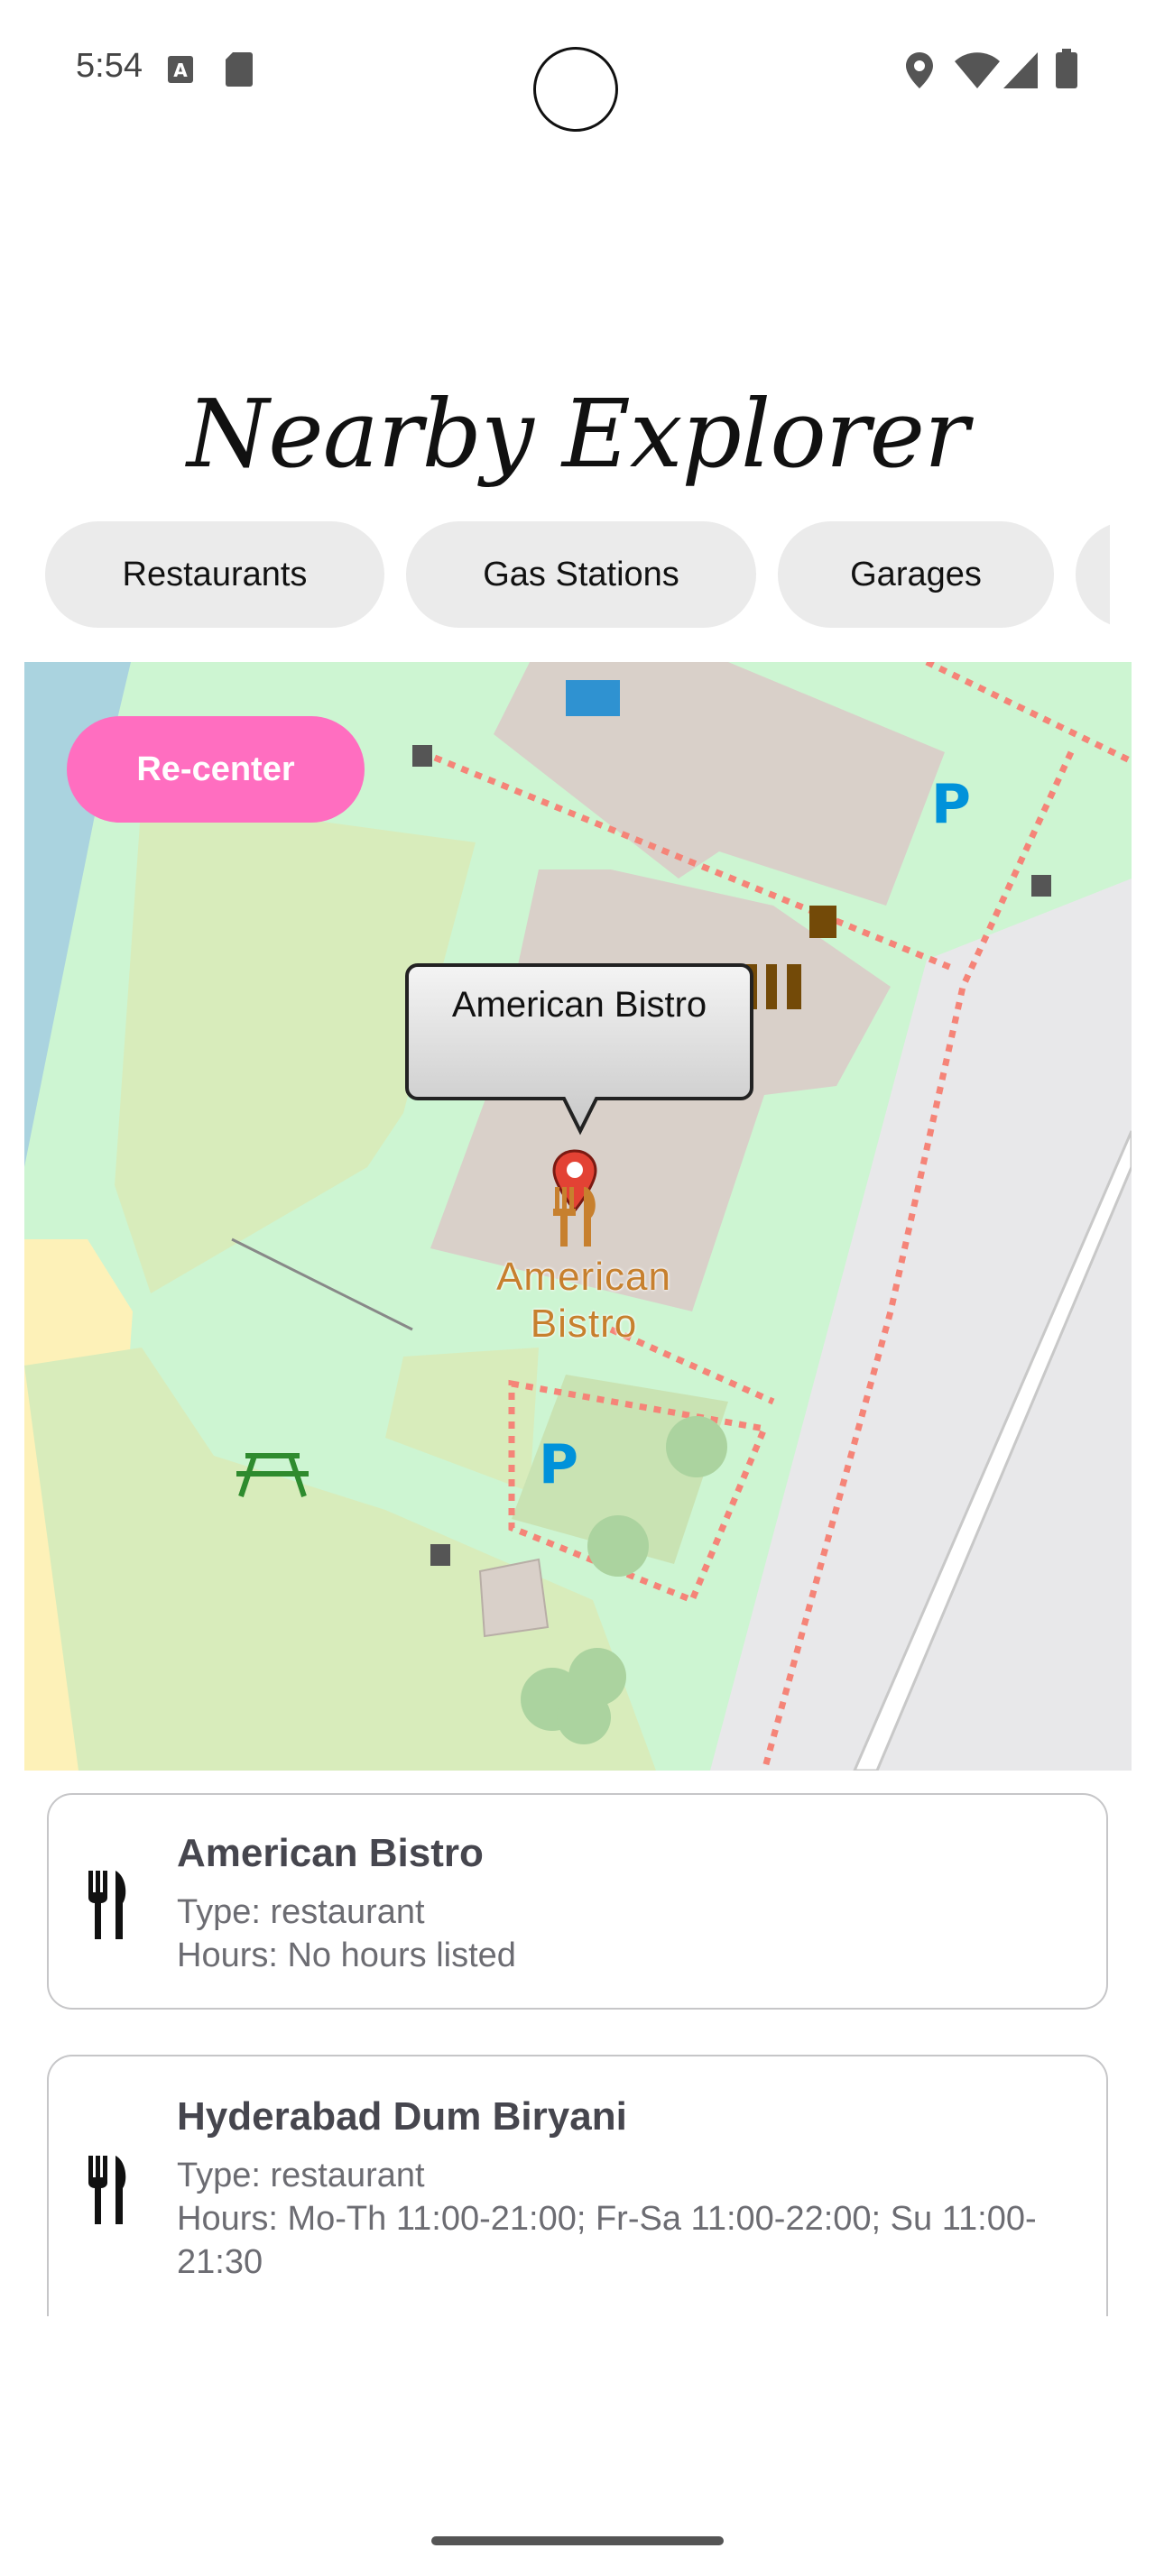 The image size is (1155, 2576). Describe the element at coordinates (1020, 70) in the screenshot. I see `signal-icon` at that location.